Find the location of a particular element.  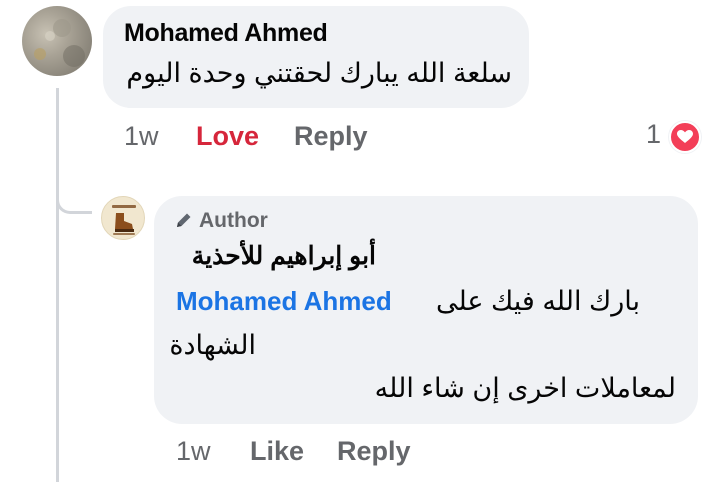

page-avatar is located at coordinates (123, 218).